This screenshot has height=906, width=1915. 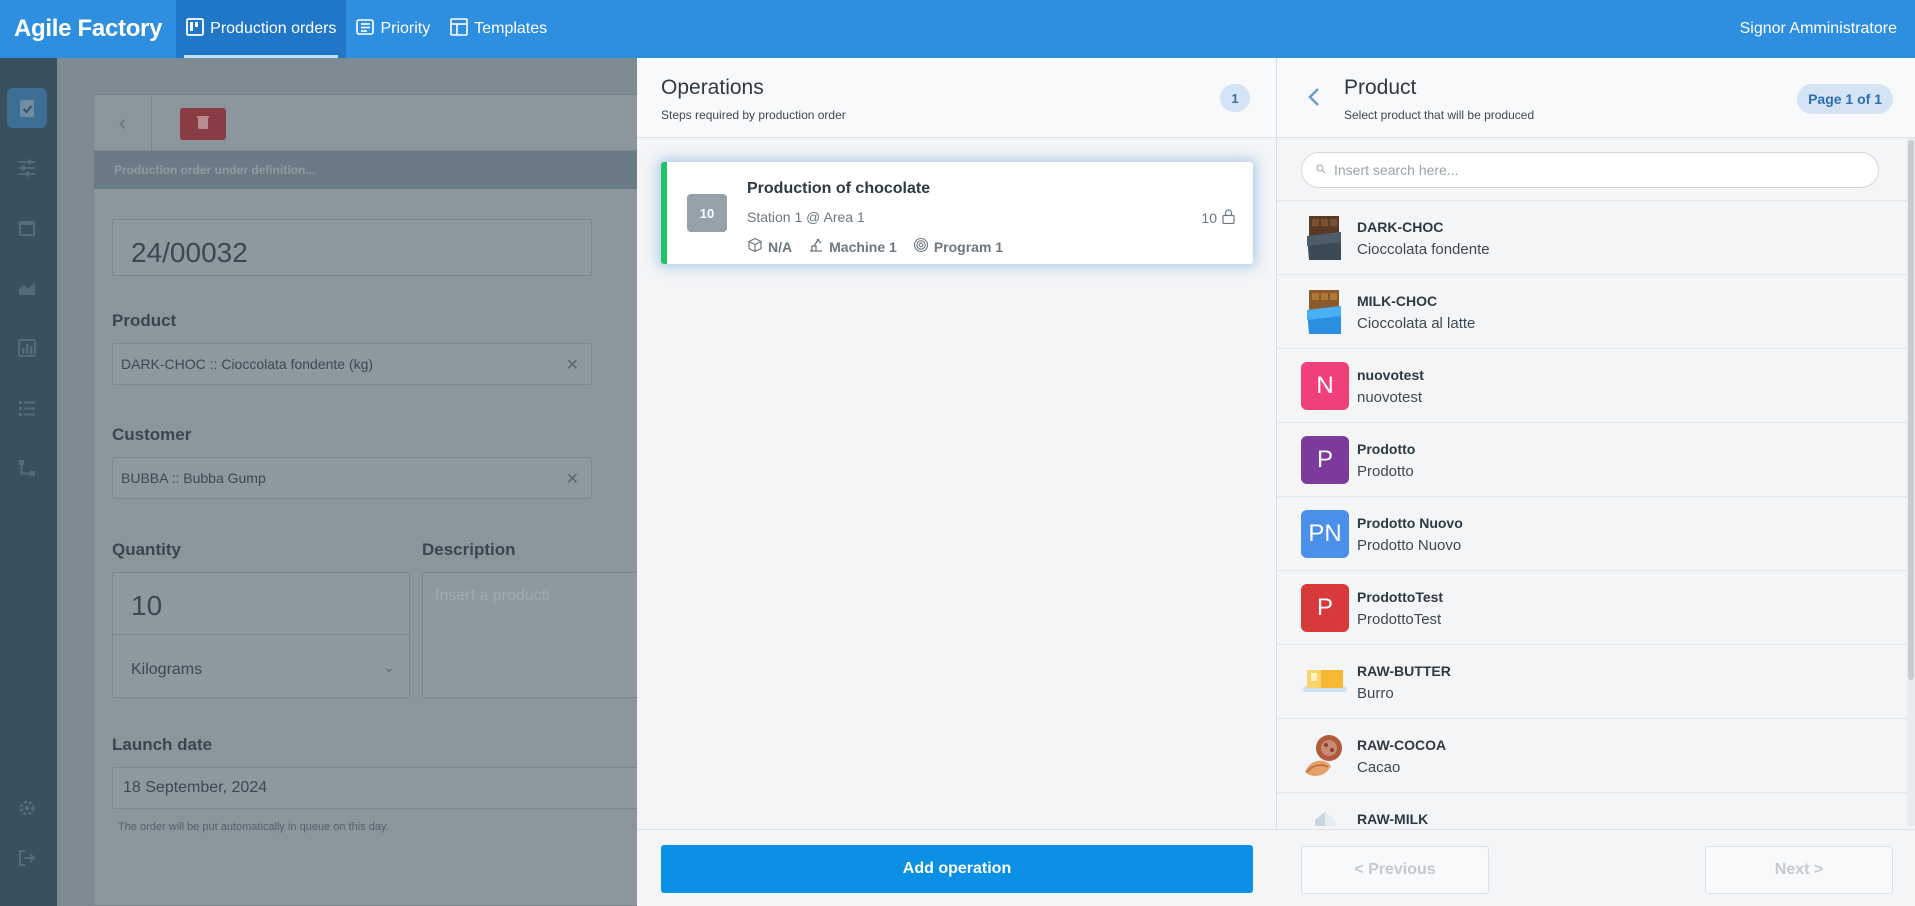 I want to click on search-input, so click(x=1594, y=170).